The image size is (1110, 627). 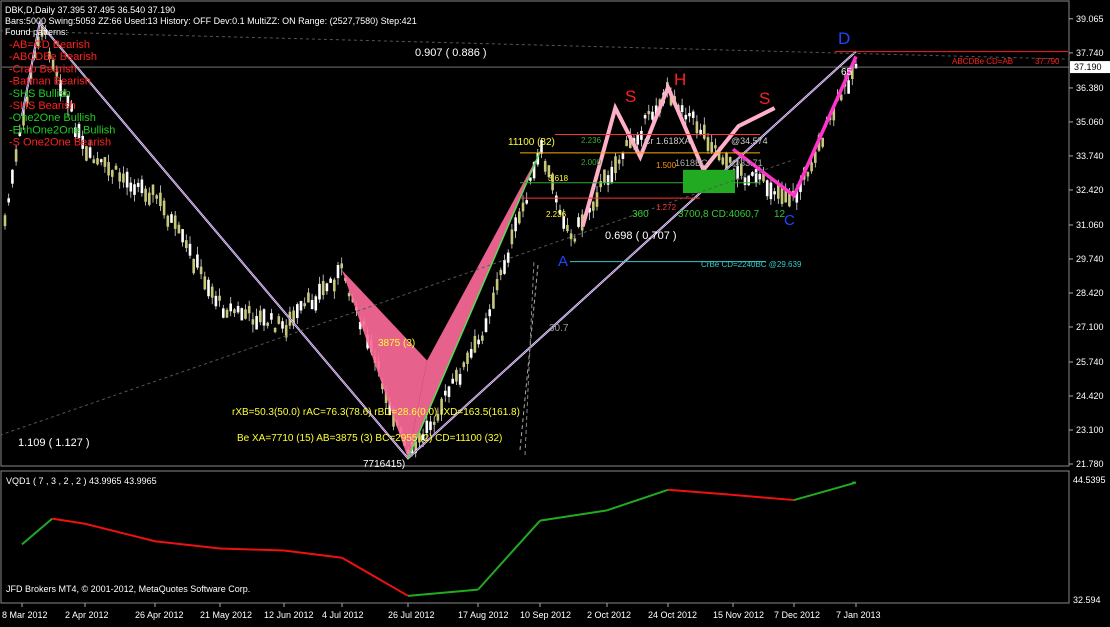 I want to click on price-tick-label: 21.780, so click(x=1090, y=464).